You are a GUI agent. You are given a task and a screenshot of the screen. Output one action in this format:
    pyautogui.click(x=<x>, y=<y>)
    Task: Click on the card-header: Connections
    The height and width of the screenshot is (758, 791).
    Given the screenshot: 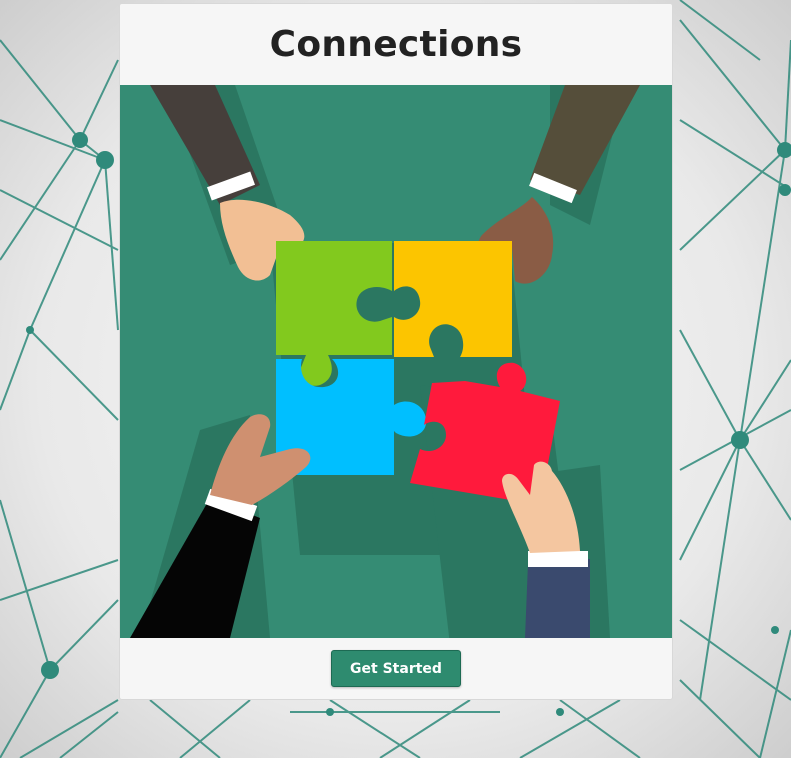 What is the action you would take?
    pyautogui.click(x=396, y=44)
    